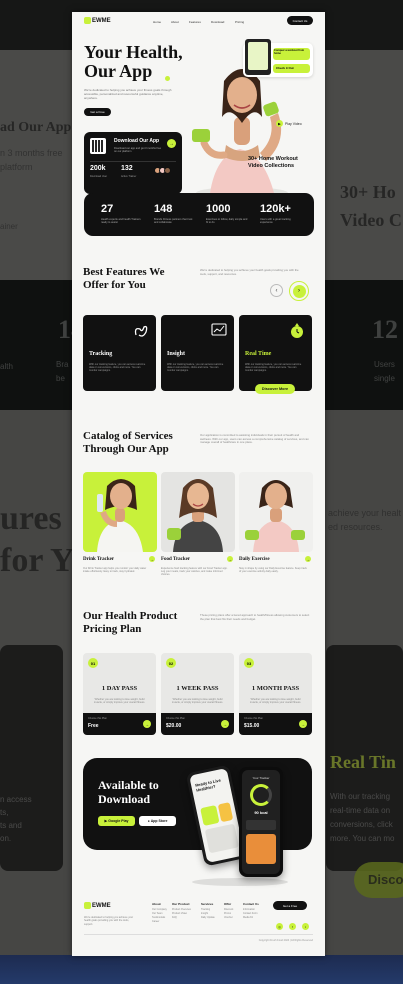 The width and height of the screenshot is (403, 984). What do you see at coordinates (4, 812) in the screenshot?
I see `ghost-text: ts,` at bounding box center [4, 812].